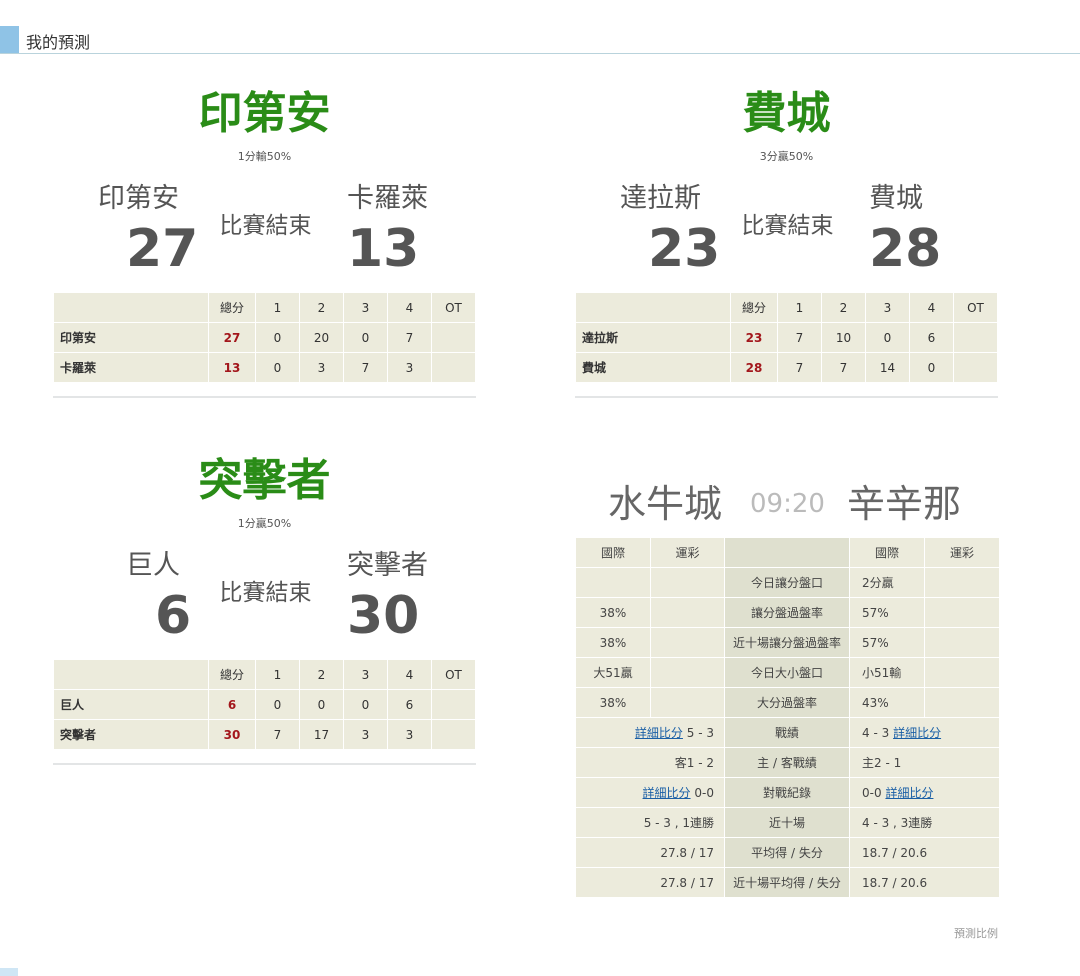  What do you see at coordinates (162, 249) in the screenshot?
I see `away-team-score: 27` at bounding box center [162, 249].